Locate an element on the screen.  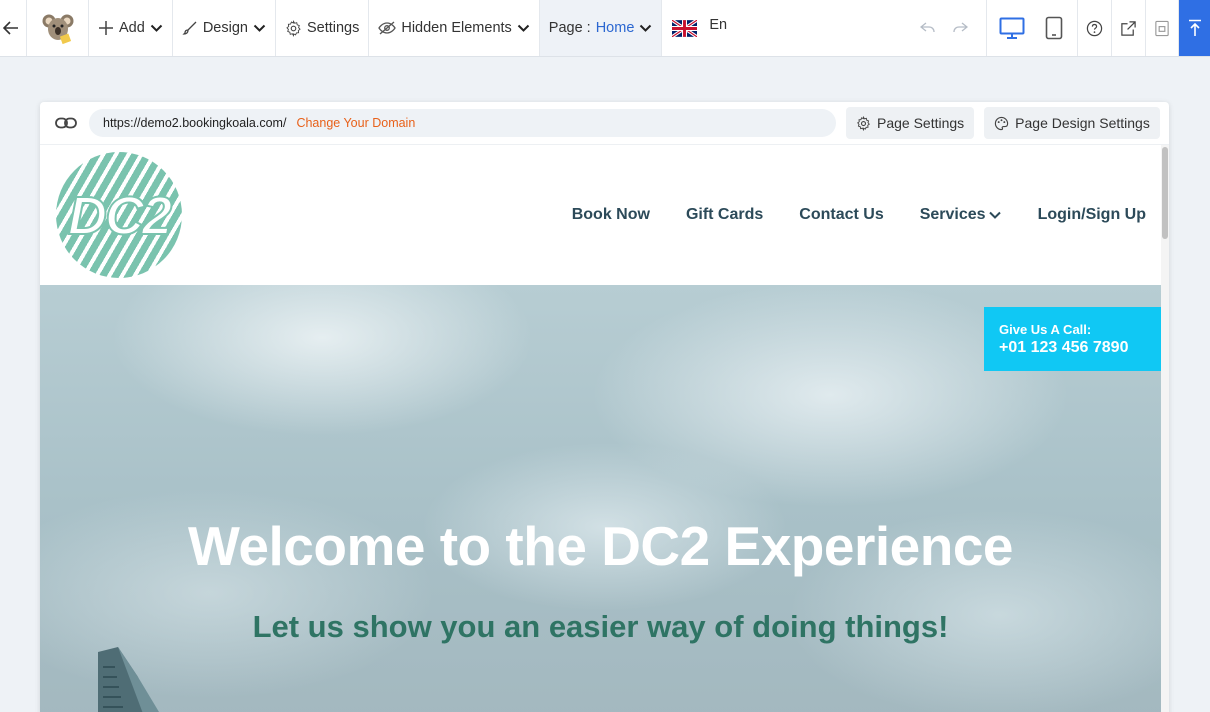
domain-url: https://demo2.bookingkoala.com/ is located at coordinates (195, 123).